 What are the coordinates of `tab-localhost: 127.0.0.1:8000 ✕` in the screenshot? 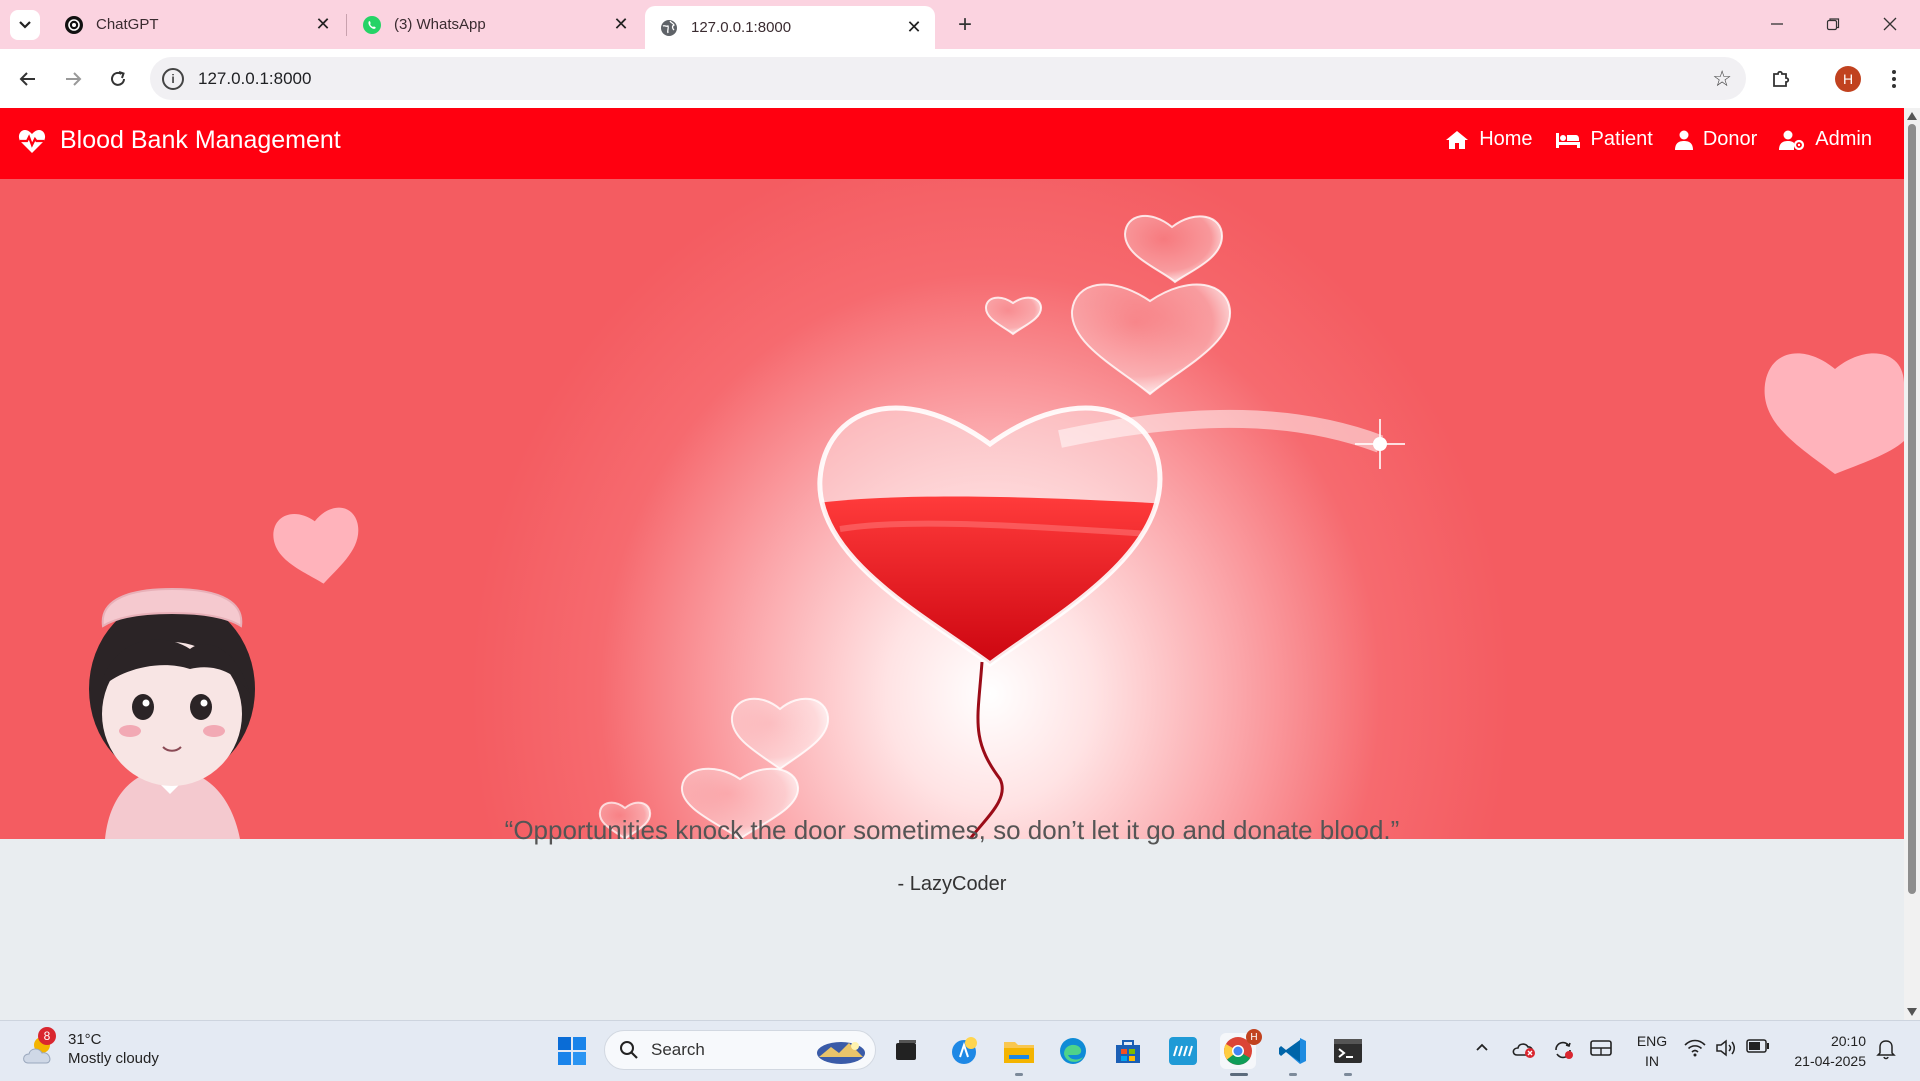 It's located at (790, 27).